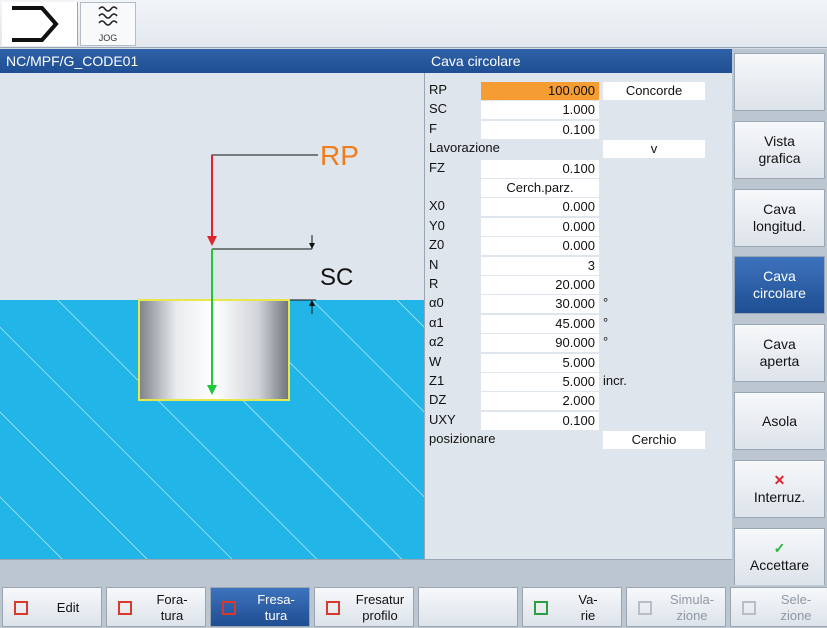  What do you see at coordinates (572, 607) in the screenshot?
I see `softkey-h6: Va- rie` at bounding box center [572, 607].